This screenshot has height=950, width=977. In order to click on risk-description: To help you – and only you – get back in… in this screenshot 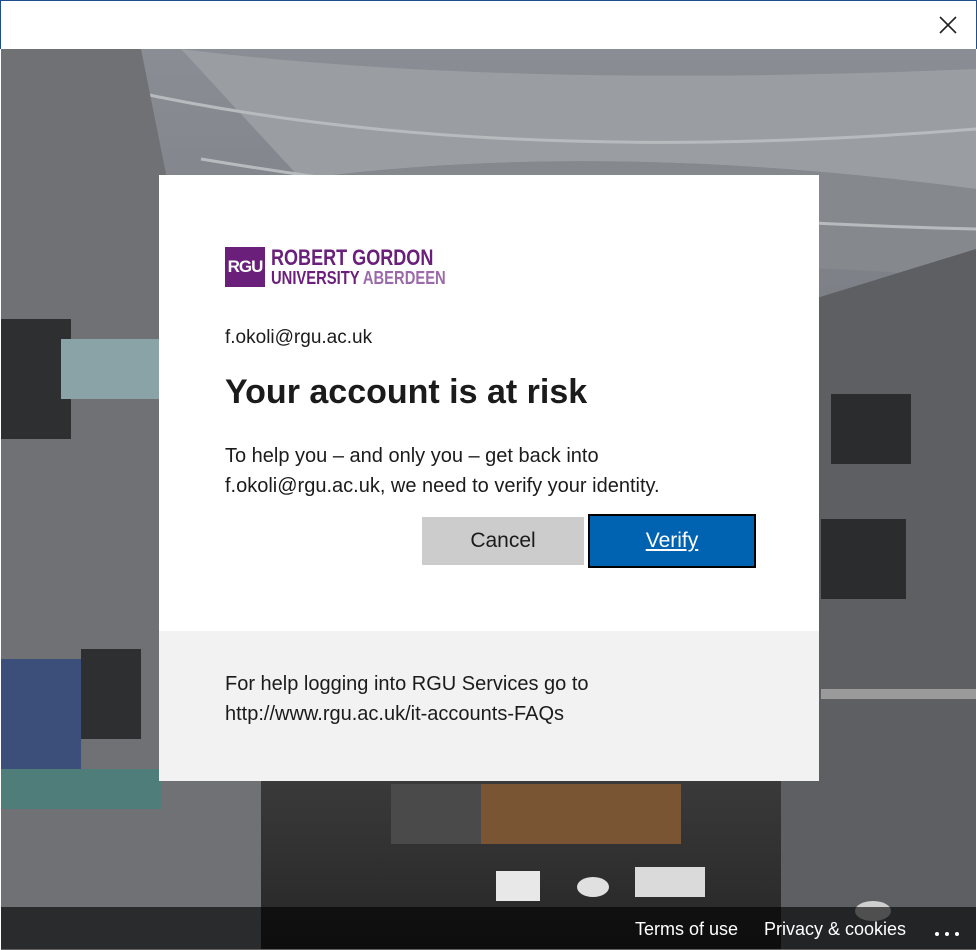, I will do `click(442, 471)`.